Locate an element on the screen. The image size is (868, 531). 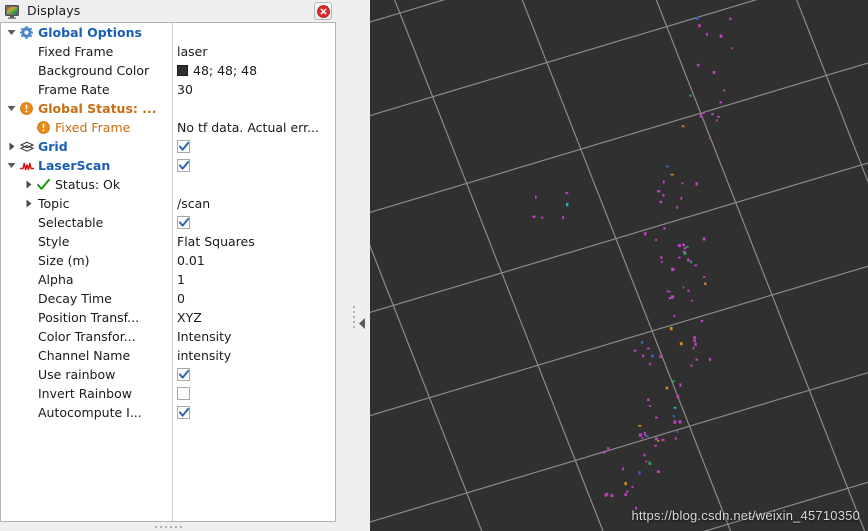
tree-row-label: Use rainbow is located at coordinates (77, 374).